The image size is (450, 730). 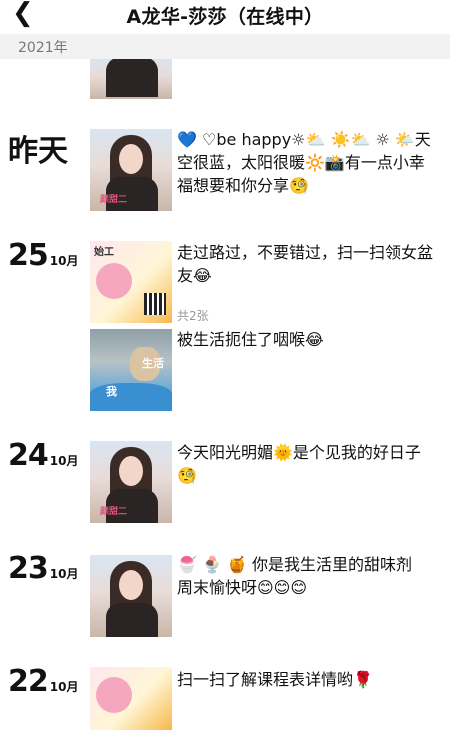 I want to click on page-title: A龙华-莎莎（在线中）, so click(x=225, y=17).